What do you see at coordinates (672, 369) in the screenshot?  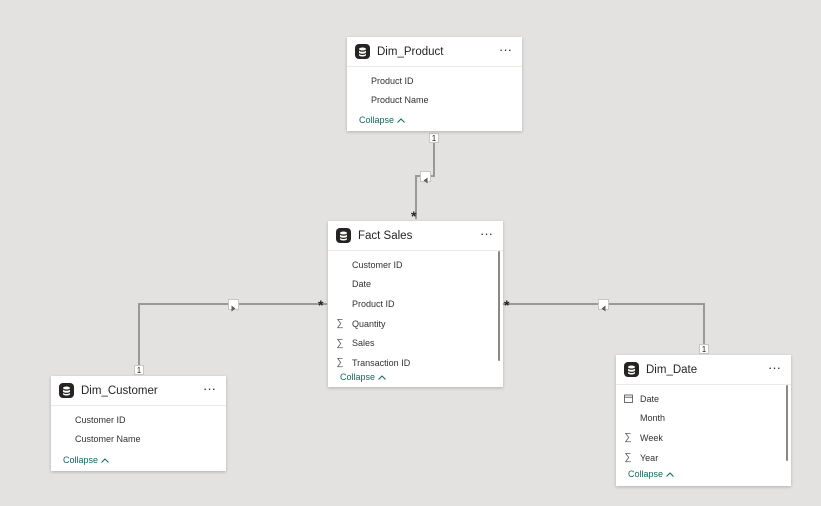 I see `table-title: Dim_Date` at bounding box center [672, 369].